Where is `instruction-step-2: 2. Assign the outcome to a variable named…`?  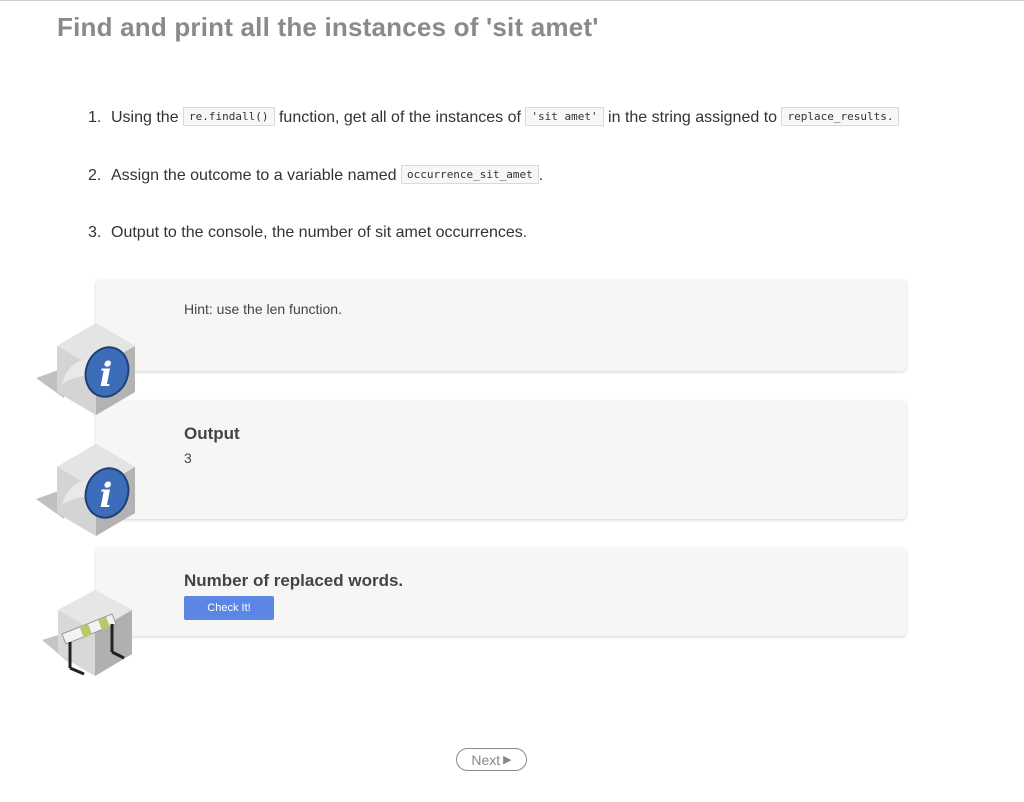
instruction-step-2: 2. Assign the outcome to a variable named… is located at coordinates (538, 192).